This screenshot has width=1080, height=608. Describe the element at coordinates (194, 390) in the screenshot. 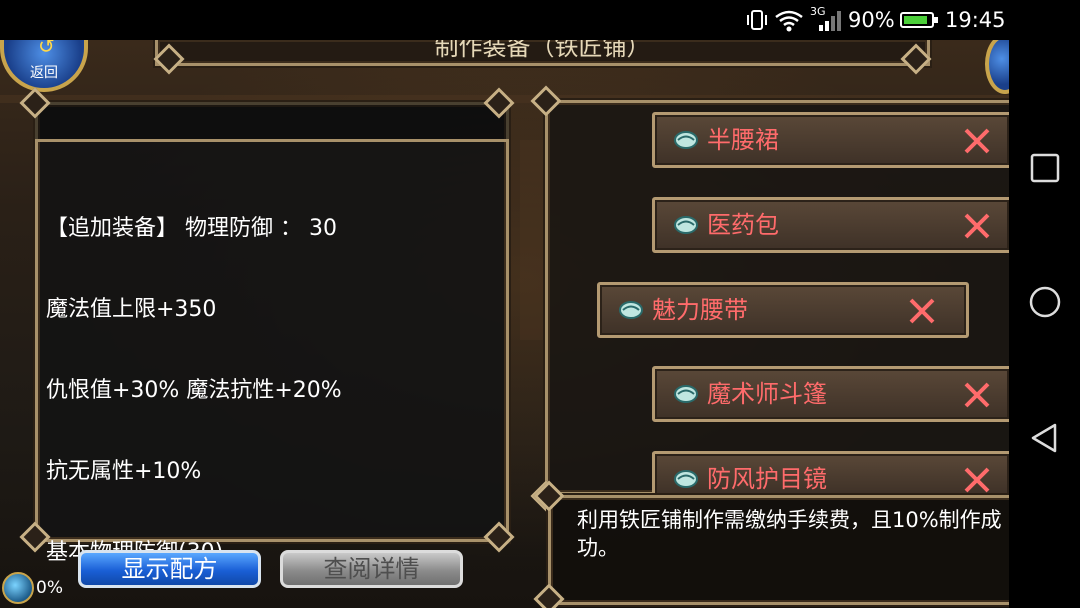

I see `stat-line: 仇恨值+30% 魔法抗性+20%` at that location.